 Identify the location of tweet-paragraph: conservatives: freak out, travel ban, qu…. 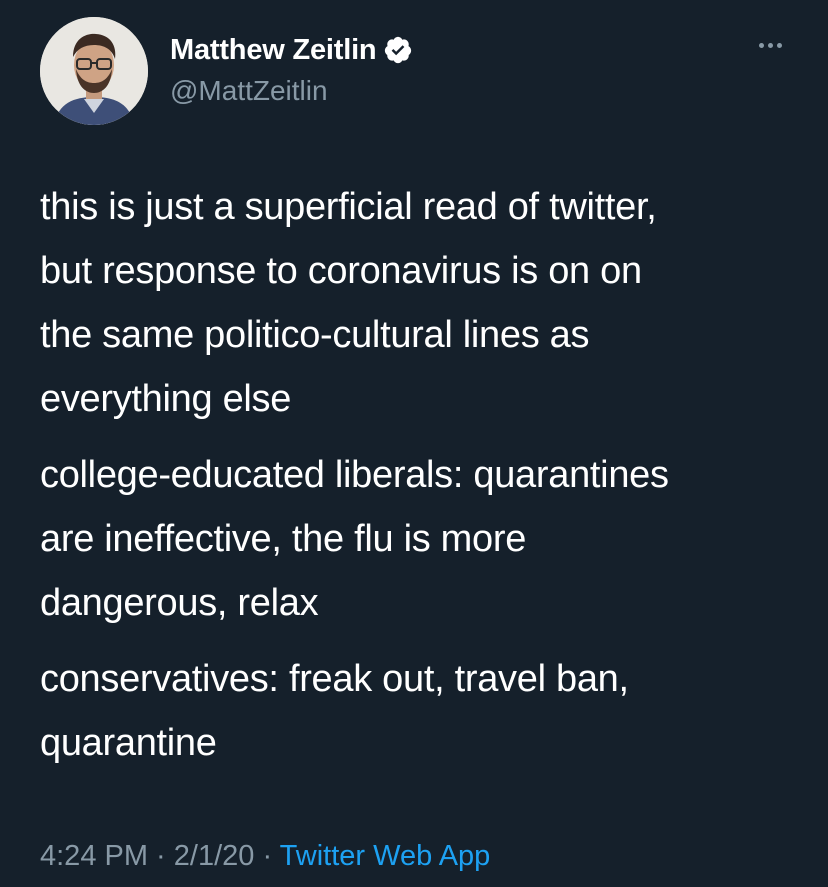
(334, 711).